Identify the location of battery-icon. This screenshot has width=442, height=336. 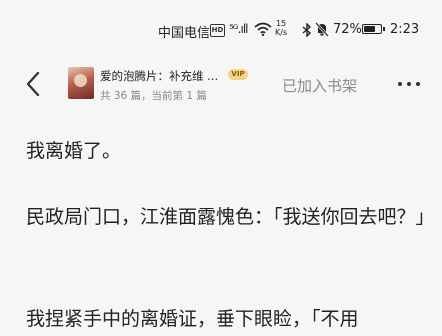
(373, 29).